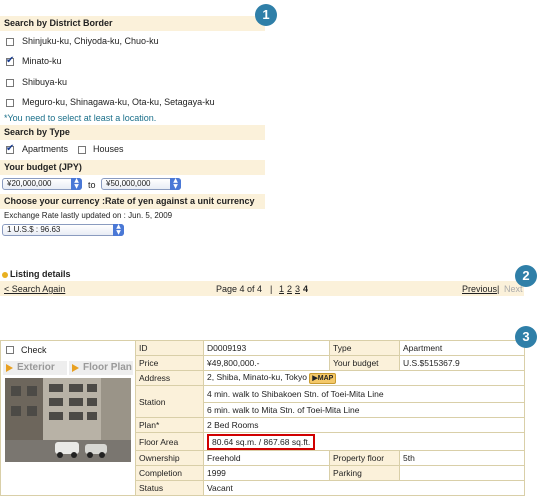 Image resolution: width=540 pixels, height=497 pixels. Describe the element at coordinates (169, 473) in the screenshot. I see `completion-label: Completion` at that location.